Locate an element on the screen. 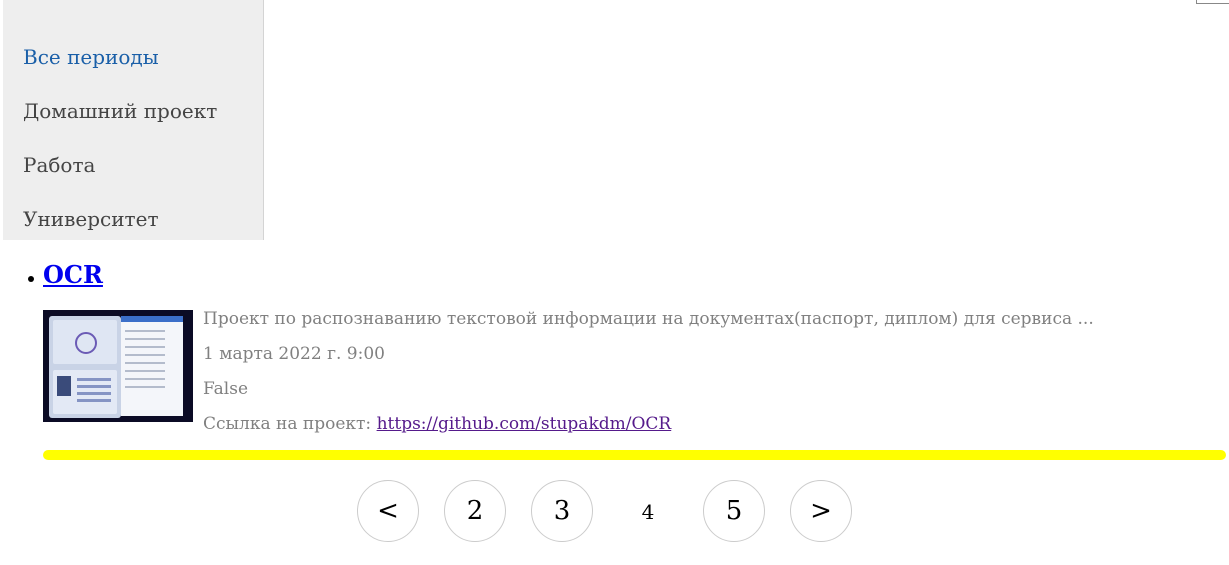 This screenshot has width=1229, height=565. pagination-prev-button: < is located at coordinates (388, 511).